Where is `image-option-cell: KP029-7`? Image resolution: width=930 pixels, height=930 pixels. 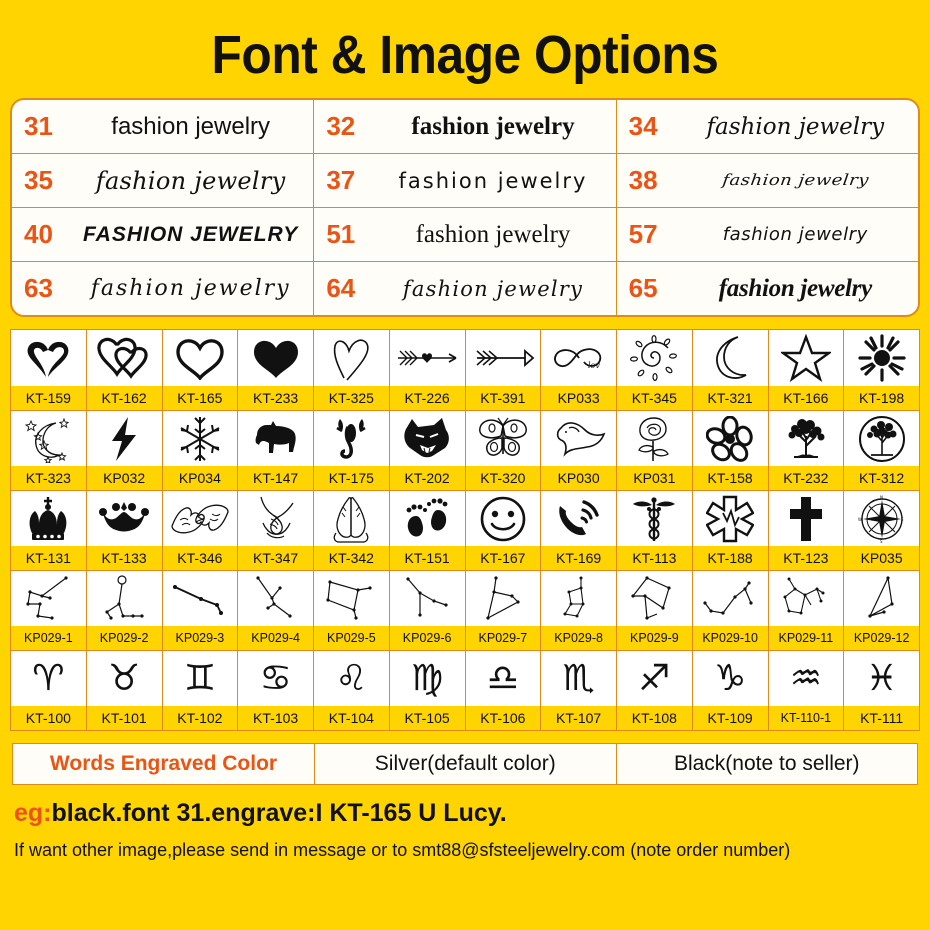
image-option-cell: KP029-7 is located at coordinates (503, 610).